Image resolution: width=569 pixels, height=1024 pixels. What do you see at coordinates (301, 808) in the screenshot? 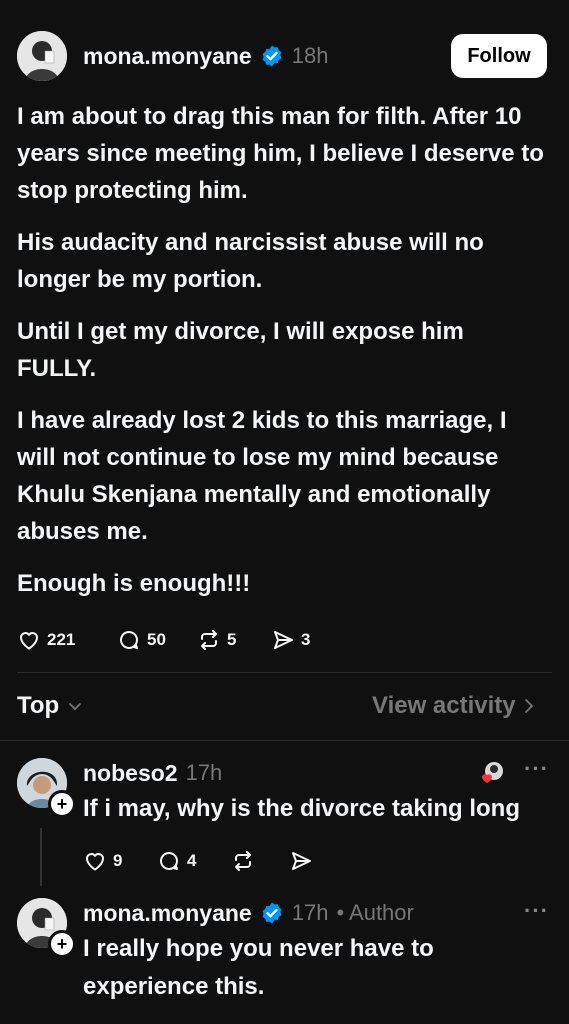
I see `reply-text: If i may, why is the divorce taking long` at bounding box center [301, 808].